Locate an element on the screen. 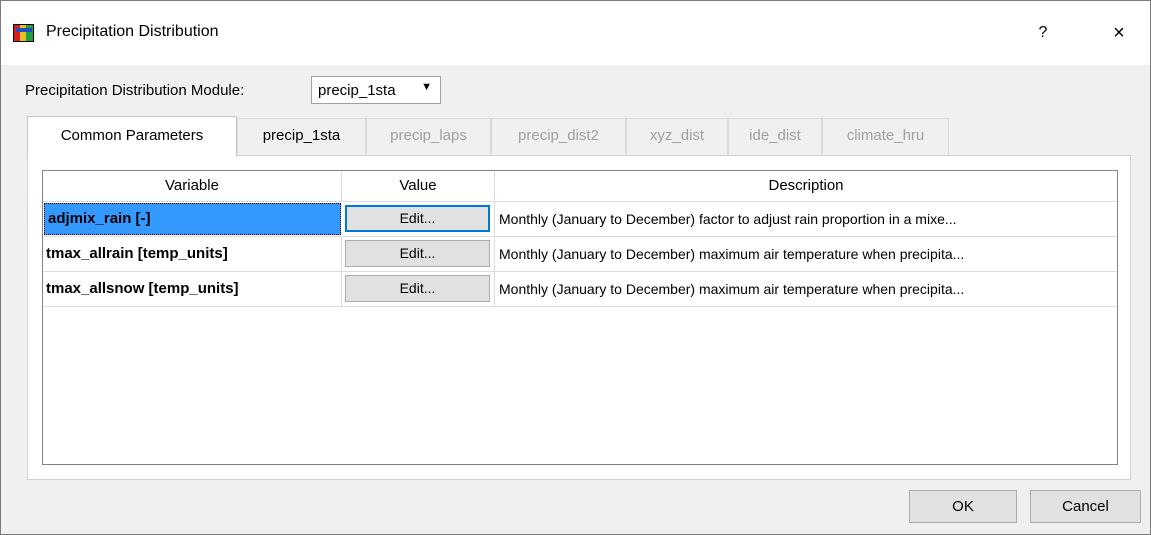  app-icon is located at coordinates (23, 33).